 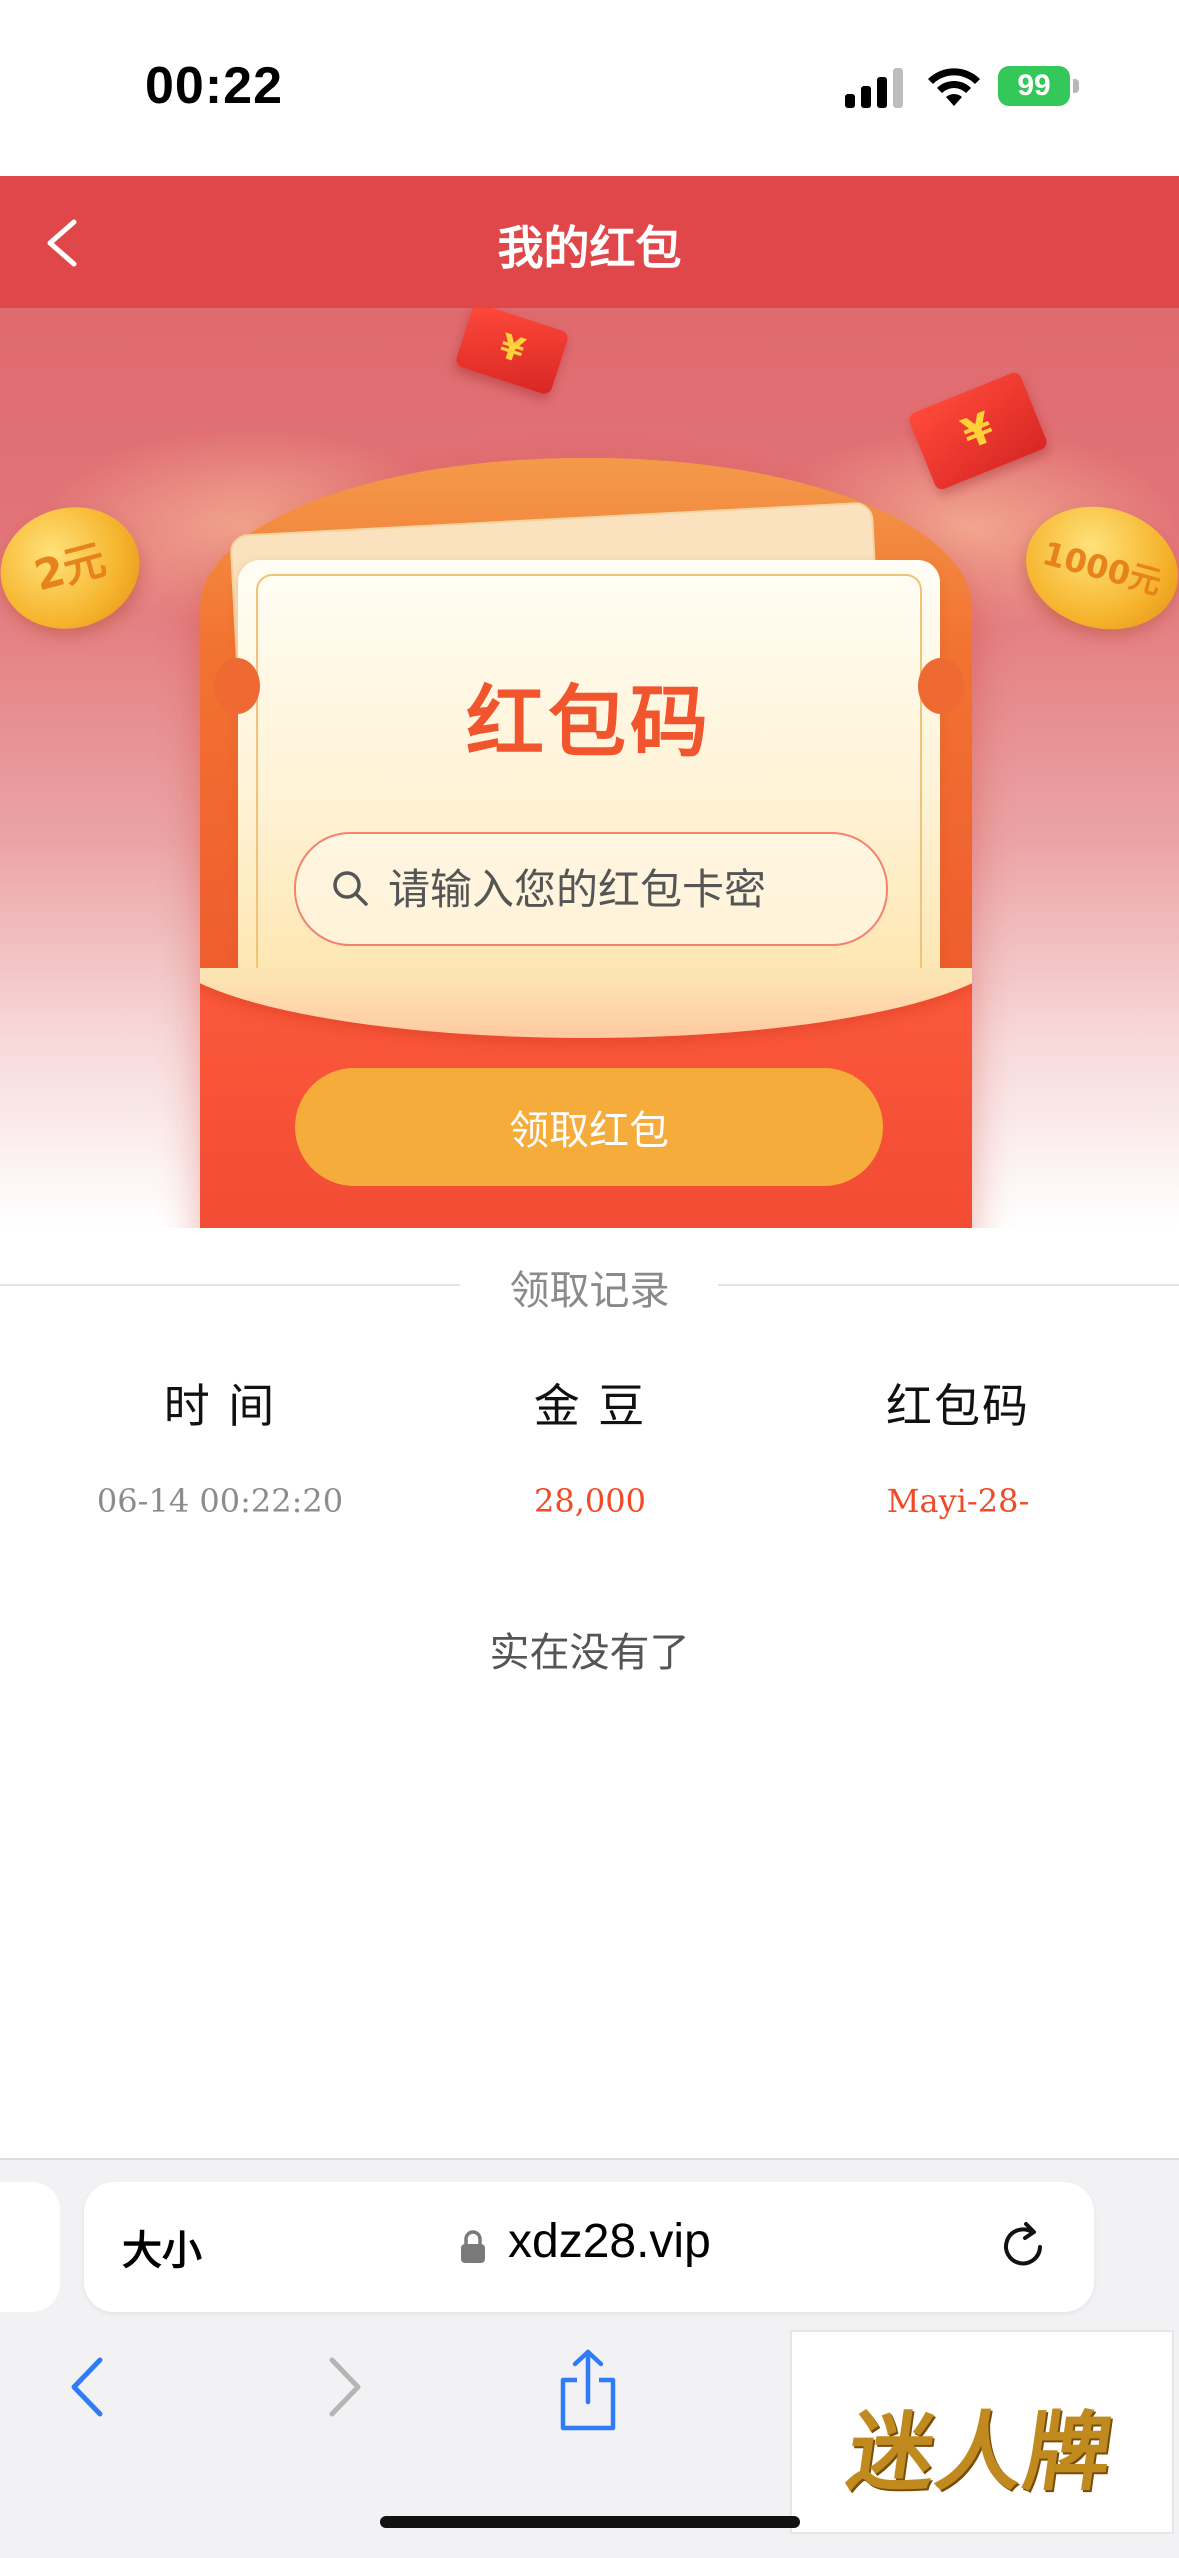 I want to click on url-text: xdz28.vip, so click(x=609, y=2241).